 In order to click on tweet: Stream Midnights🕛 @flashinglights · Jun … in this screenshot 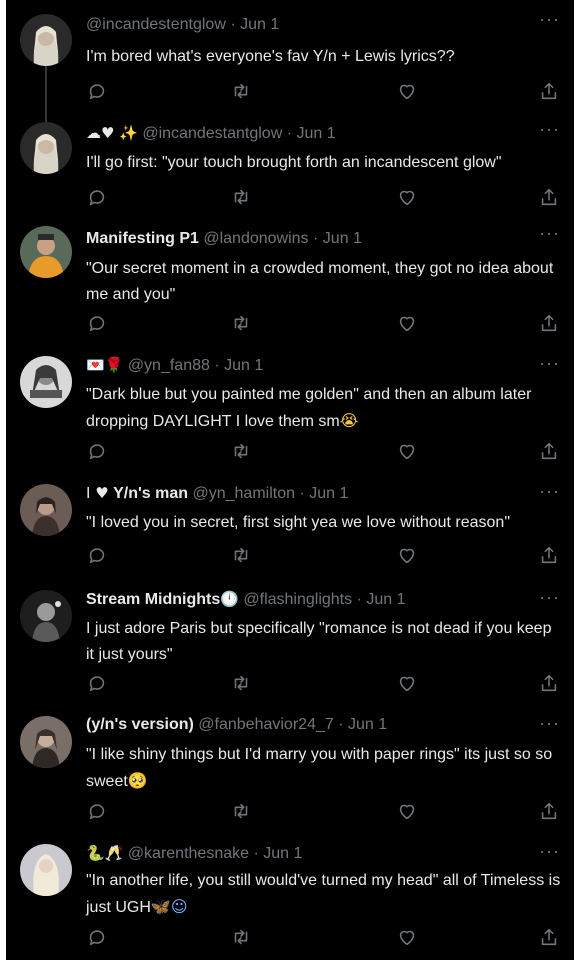, I will do `click(290, 641)`.